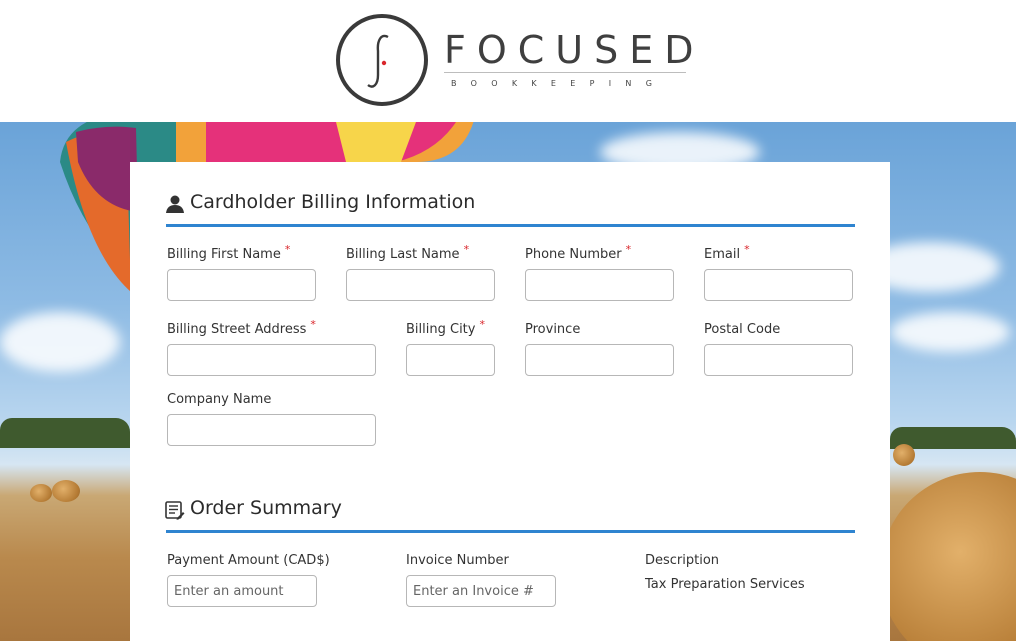 This screenshot has height=641, width=1016. What do you see at coordinates (742, 329) in the screenshot?
I see `postal-code-label: Postal Code` at bounding box center [742, 329].